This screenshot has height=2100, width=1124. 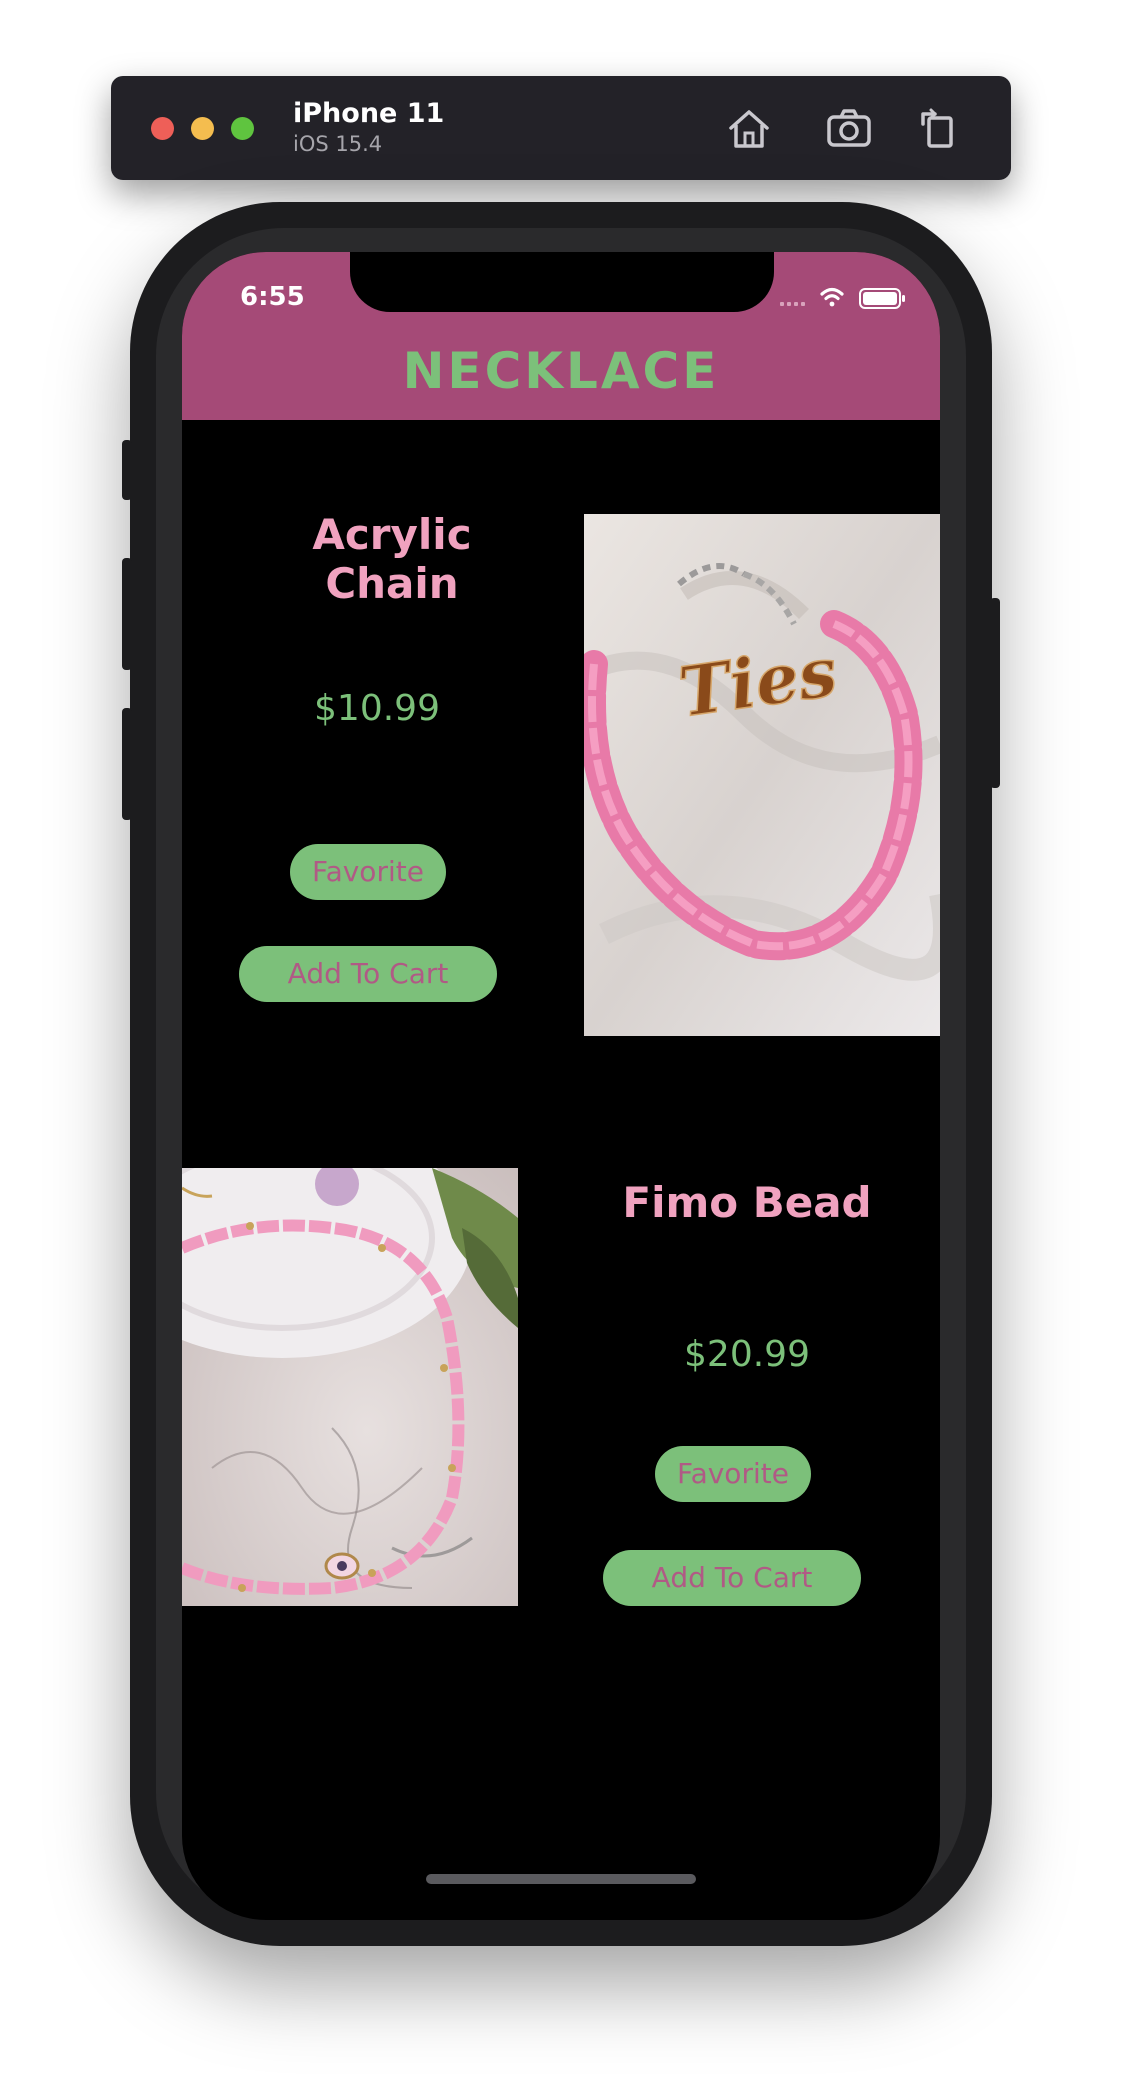 I want to click on home-indicator, so click(x=561, y=1879).